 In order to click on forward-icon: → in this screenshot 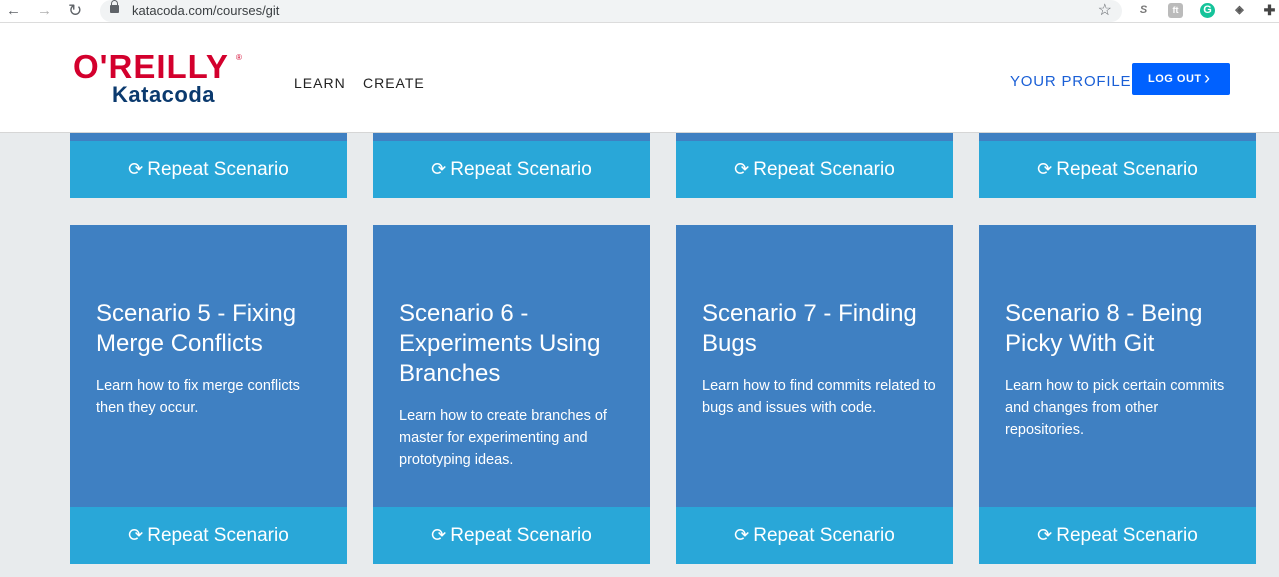, I will do `click(44, 11)`.